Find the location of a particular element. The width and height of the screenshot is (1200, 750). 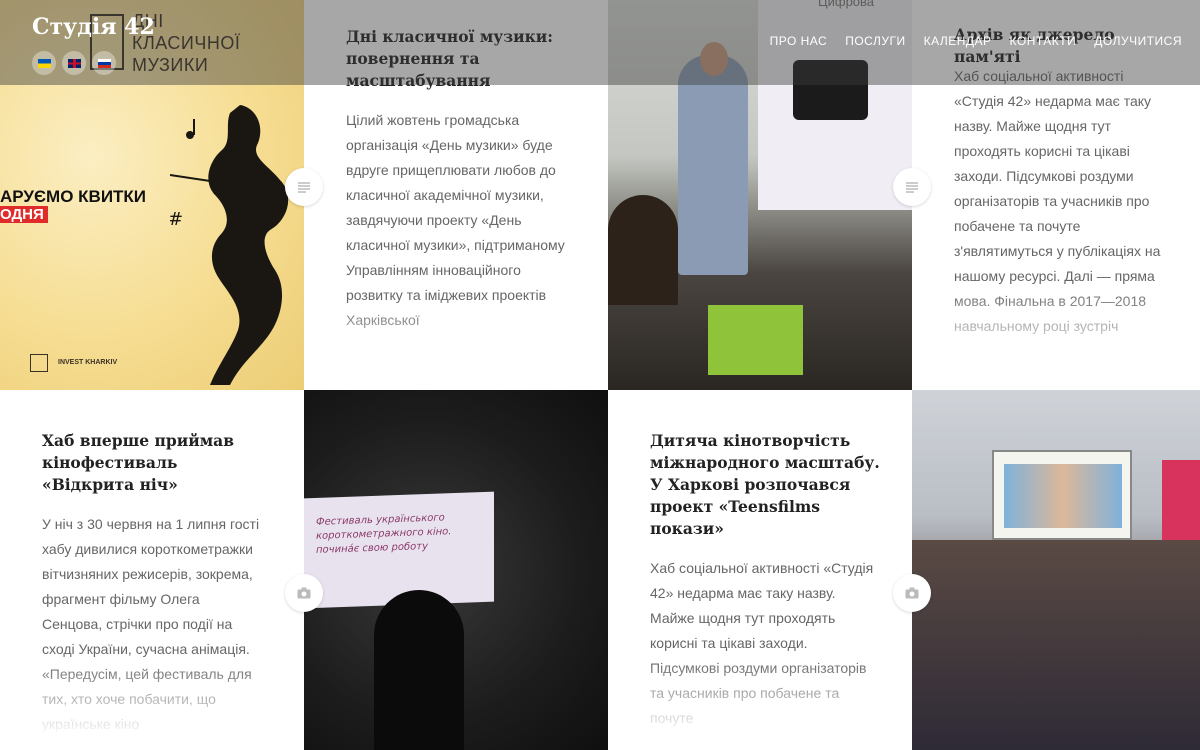

speaker-figure is located at coordinates (713, 165).